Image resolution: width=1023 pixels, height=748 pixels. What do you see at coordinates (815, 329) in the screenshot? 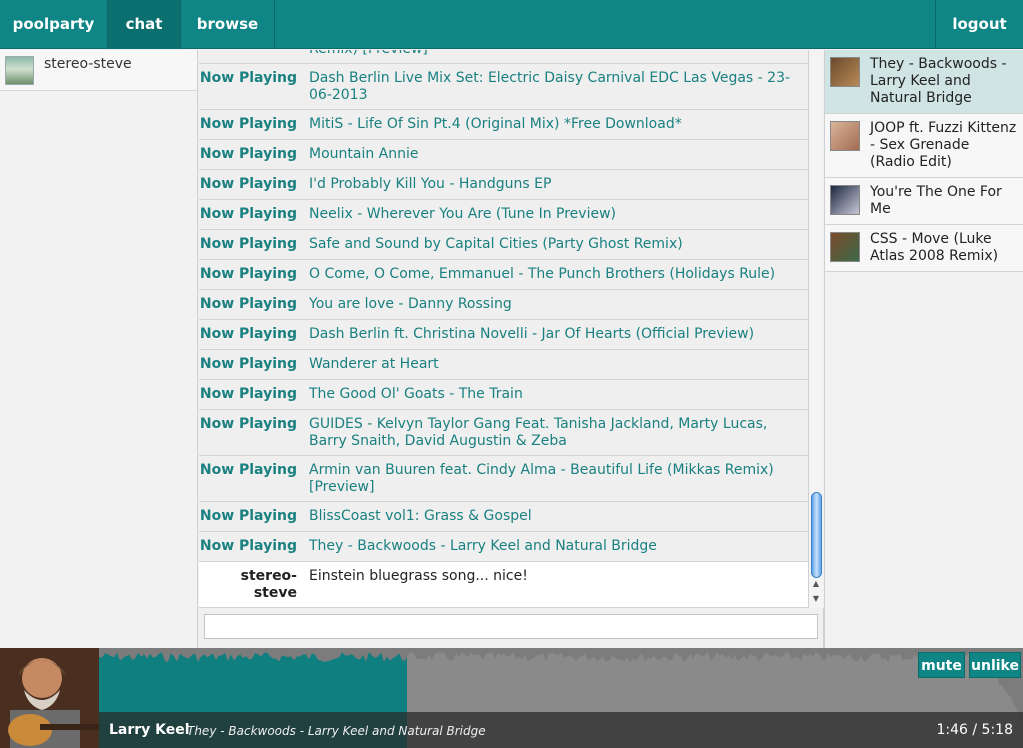
I see `chat-scrollbar: ▲ ▼` at bounding box center [815, 329].